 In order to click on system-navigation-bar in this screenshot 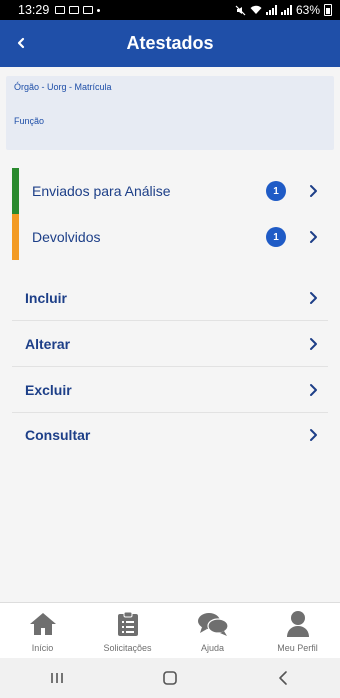, I will do `click(170, 678)`.